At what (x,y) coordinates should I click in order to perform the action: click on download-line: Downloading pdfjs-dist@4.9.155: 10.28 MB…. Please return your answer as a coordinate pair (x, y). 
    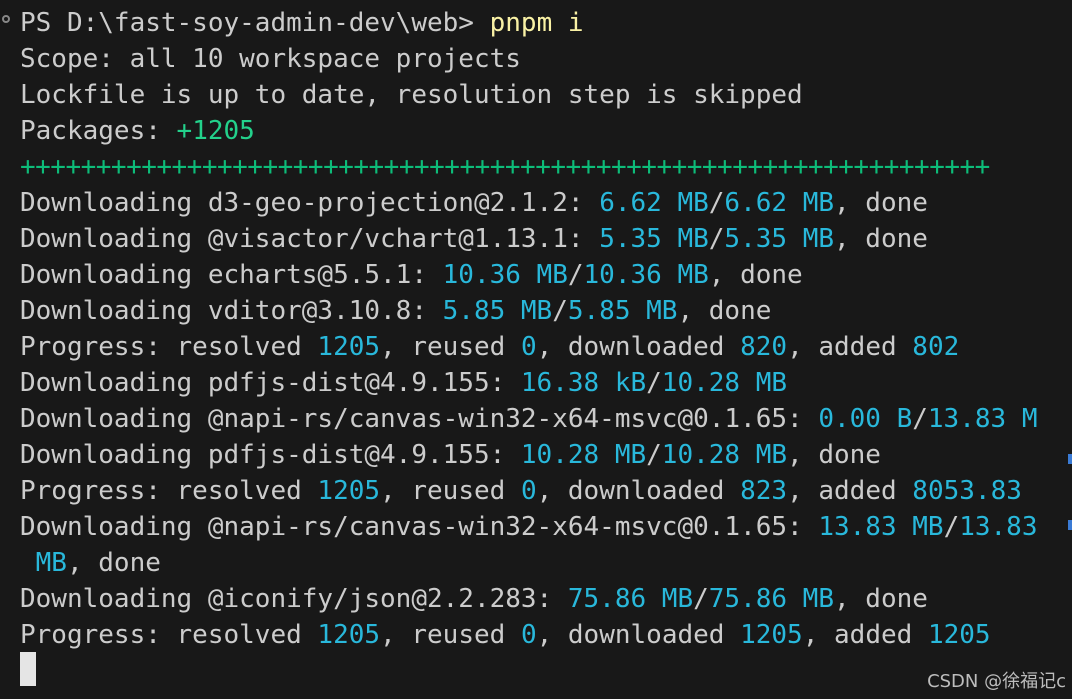
    Looking at the image, I should click on (450, 455).